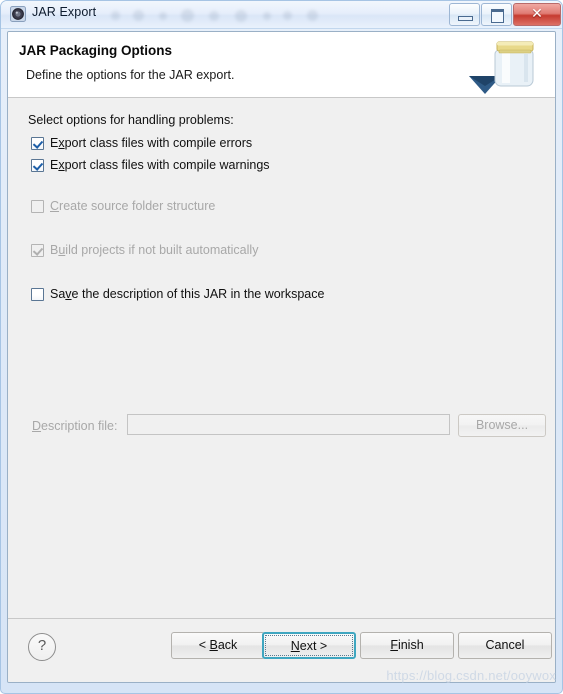  I want to click on maximize-icon, so click(497, 16).